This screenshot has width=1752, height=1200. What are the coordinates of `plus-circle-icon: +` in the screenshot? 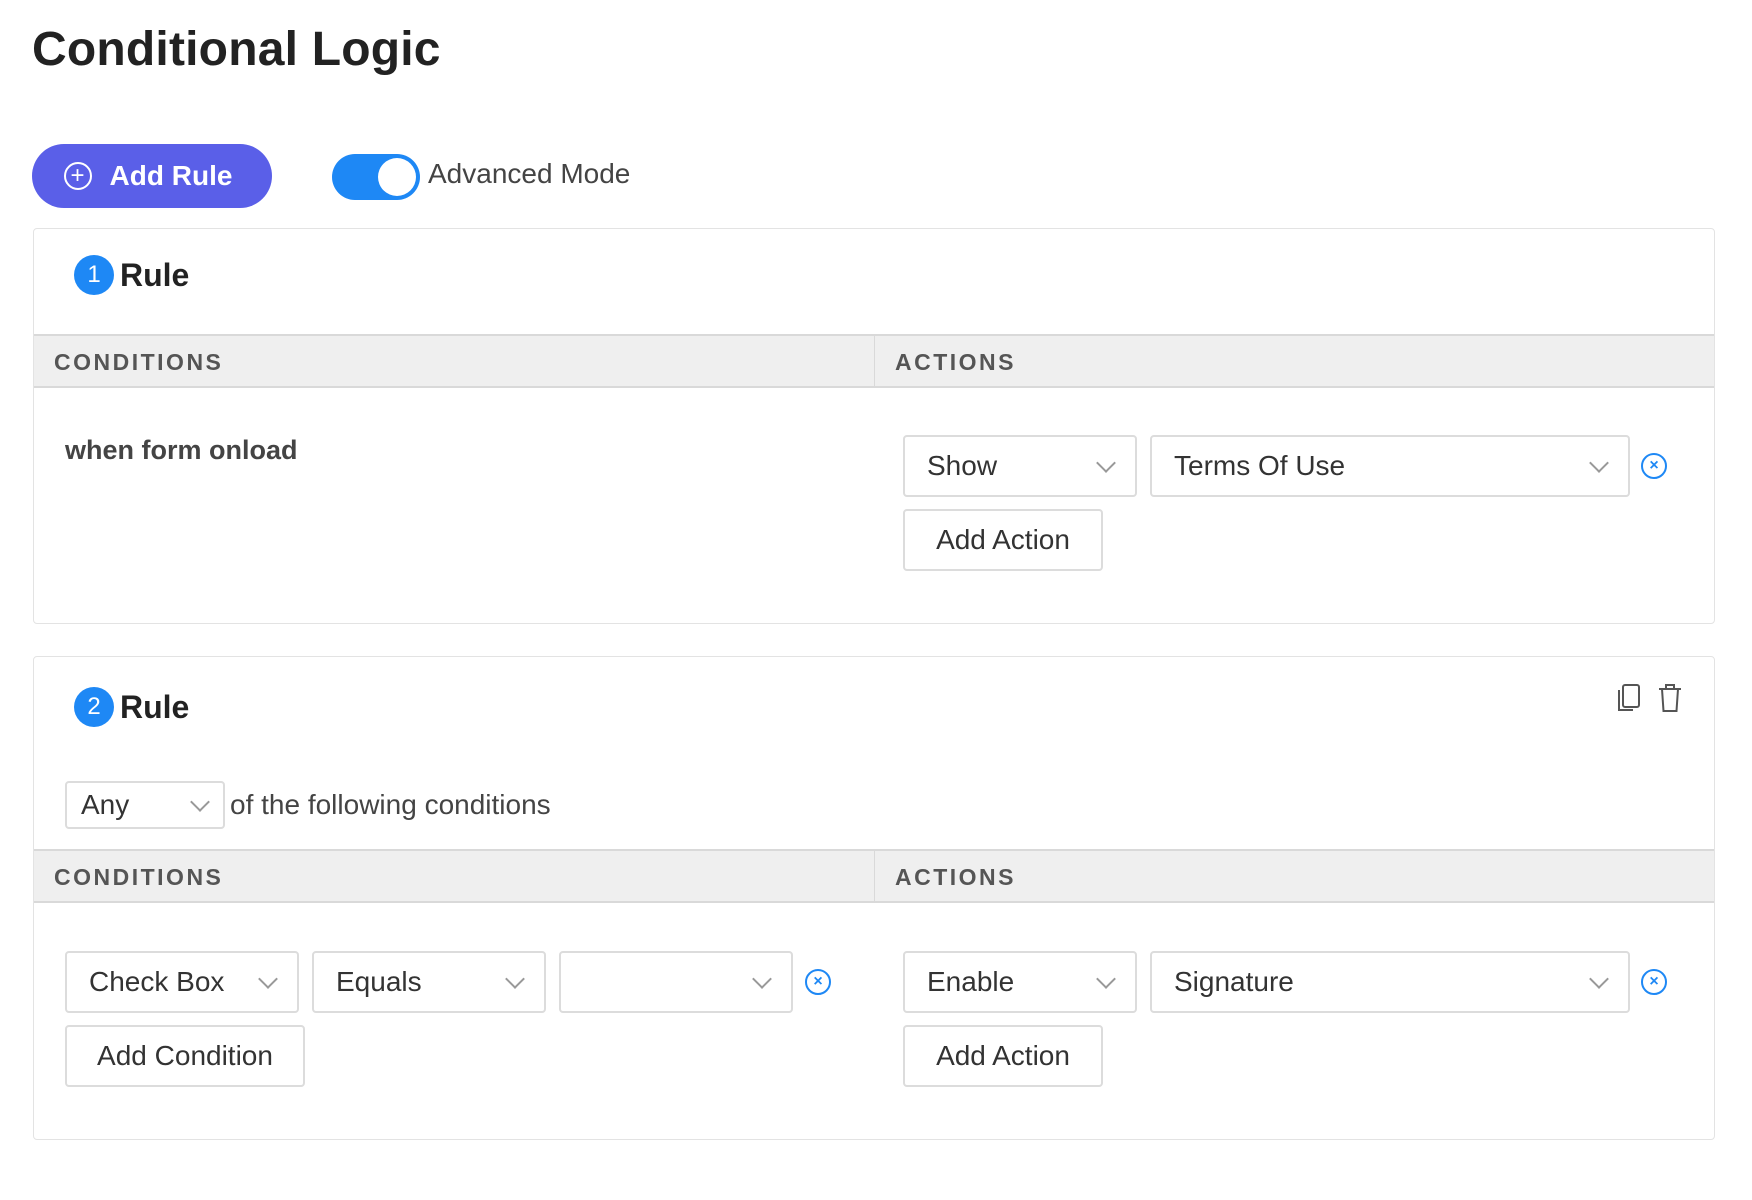 It's located at (77, 176).